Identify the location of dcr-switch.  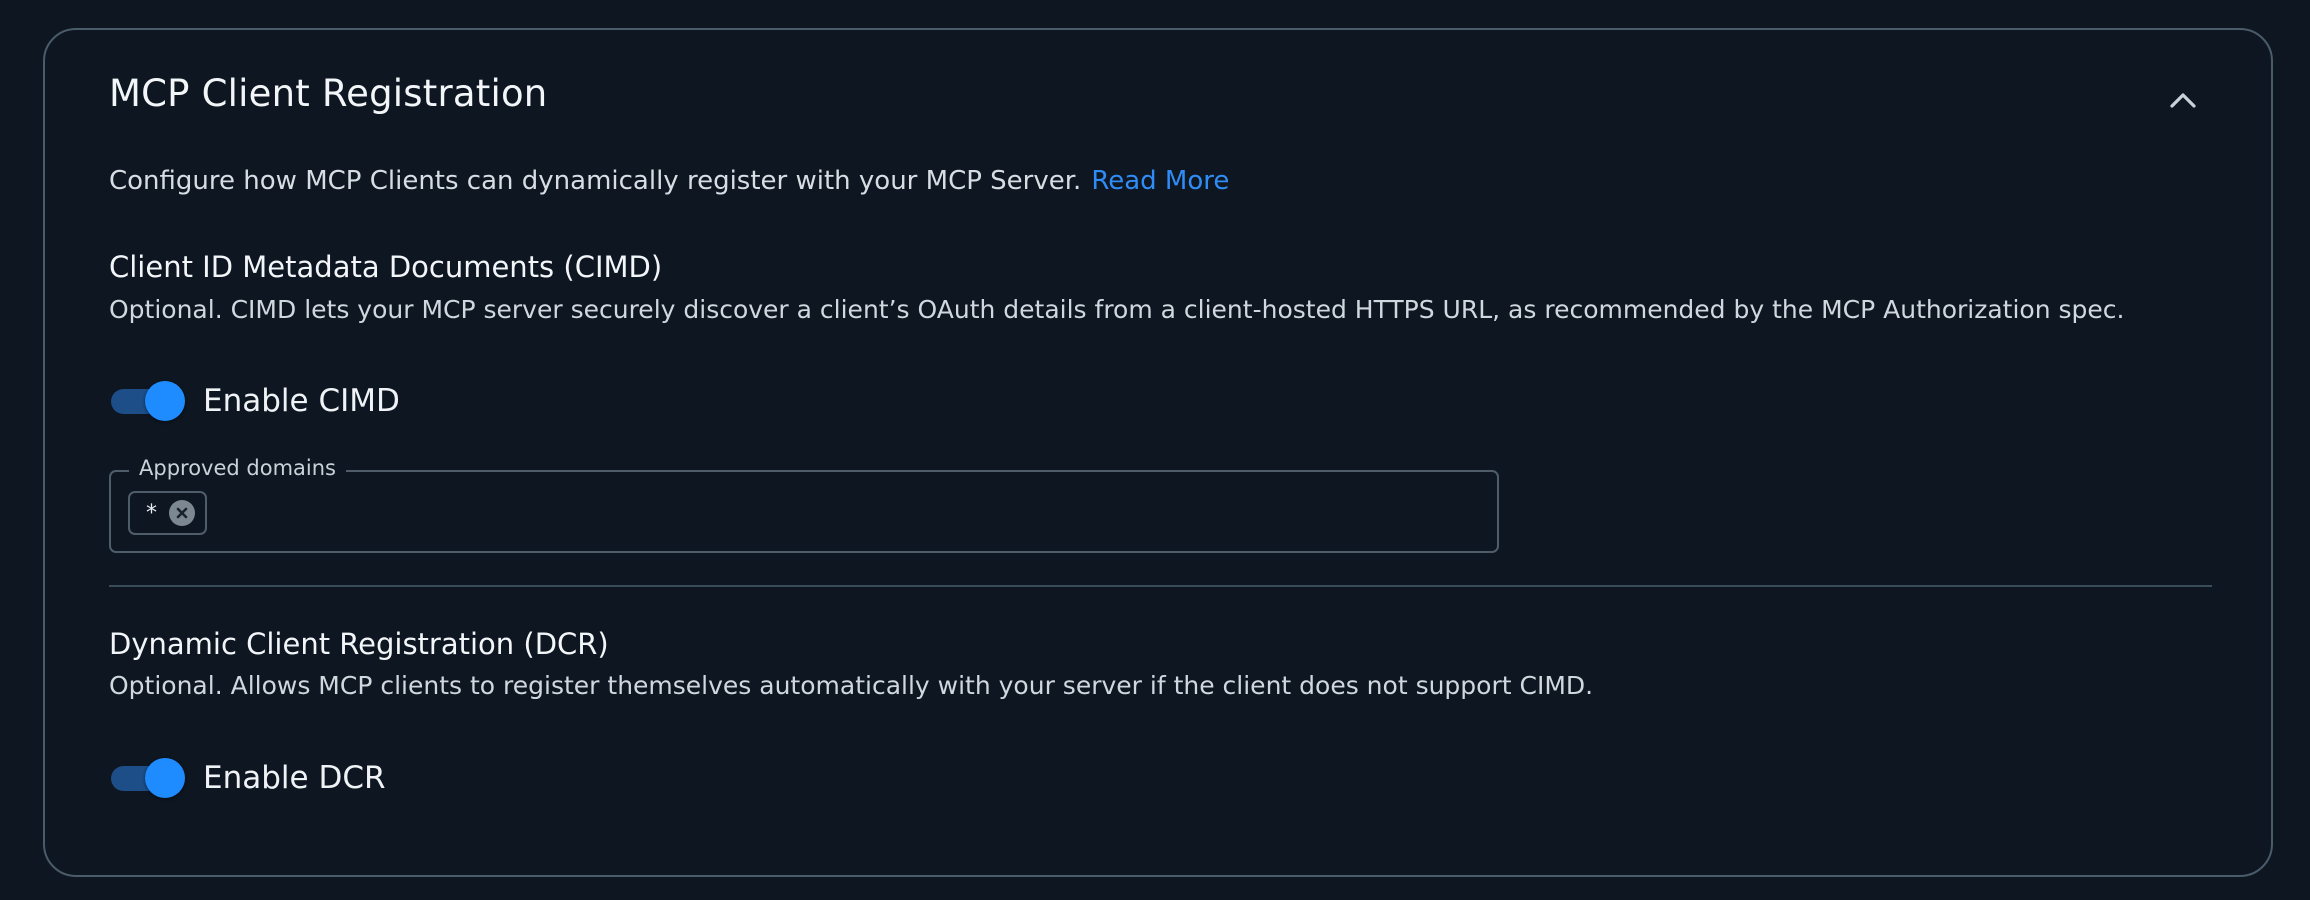
(147, 778).